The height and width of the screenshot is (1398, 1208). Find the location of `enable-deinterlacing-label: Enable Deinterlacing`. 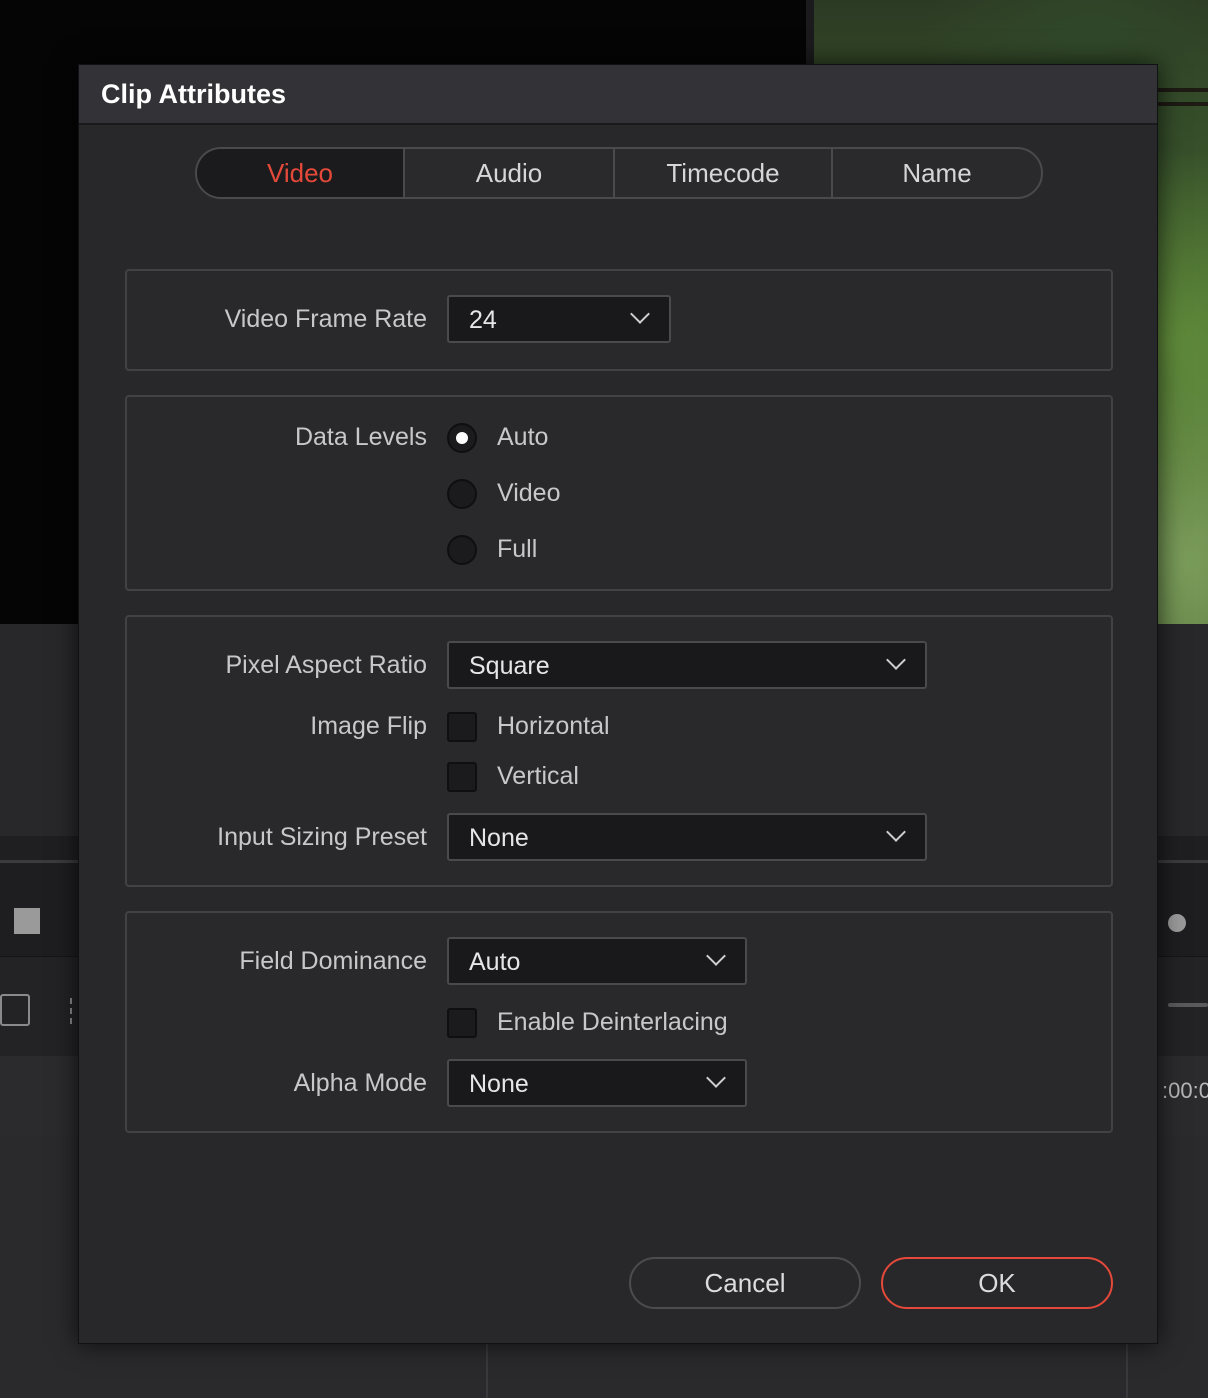

enable-deinterlacing-label: Enable Deinterlacing is located at coordinates (612, 1022).